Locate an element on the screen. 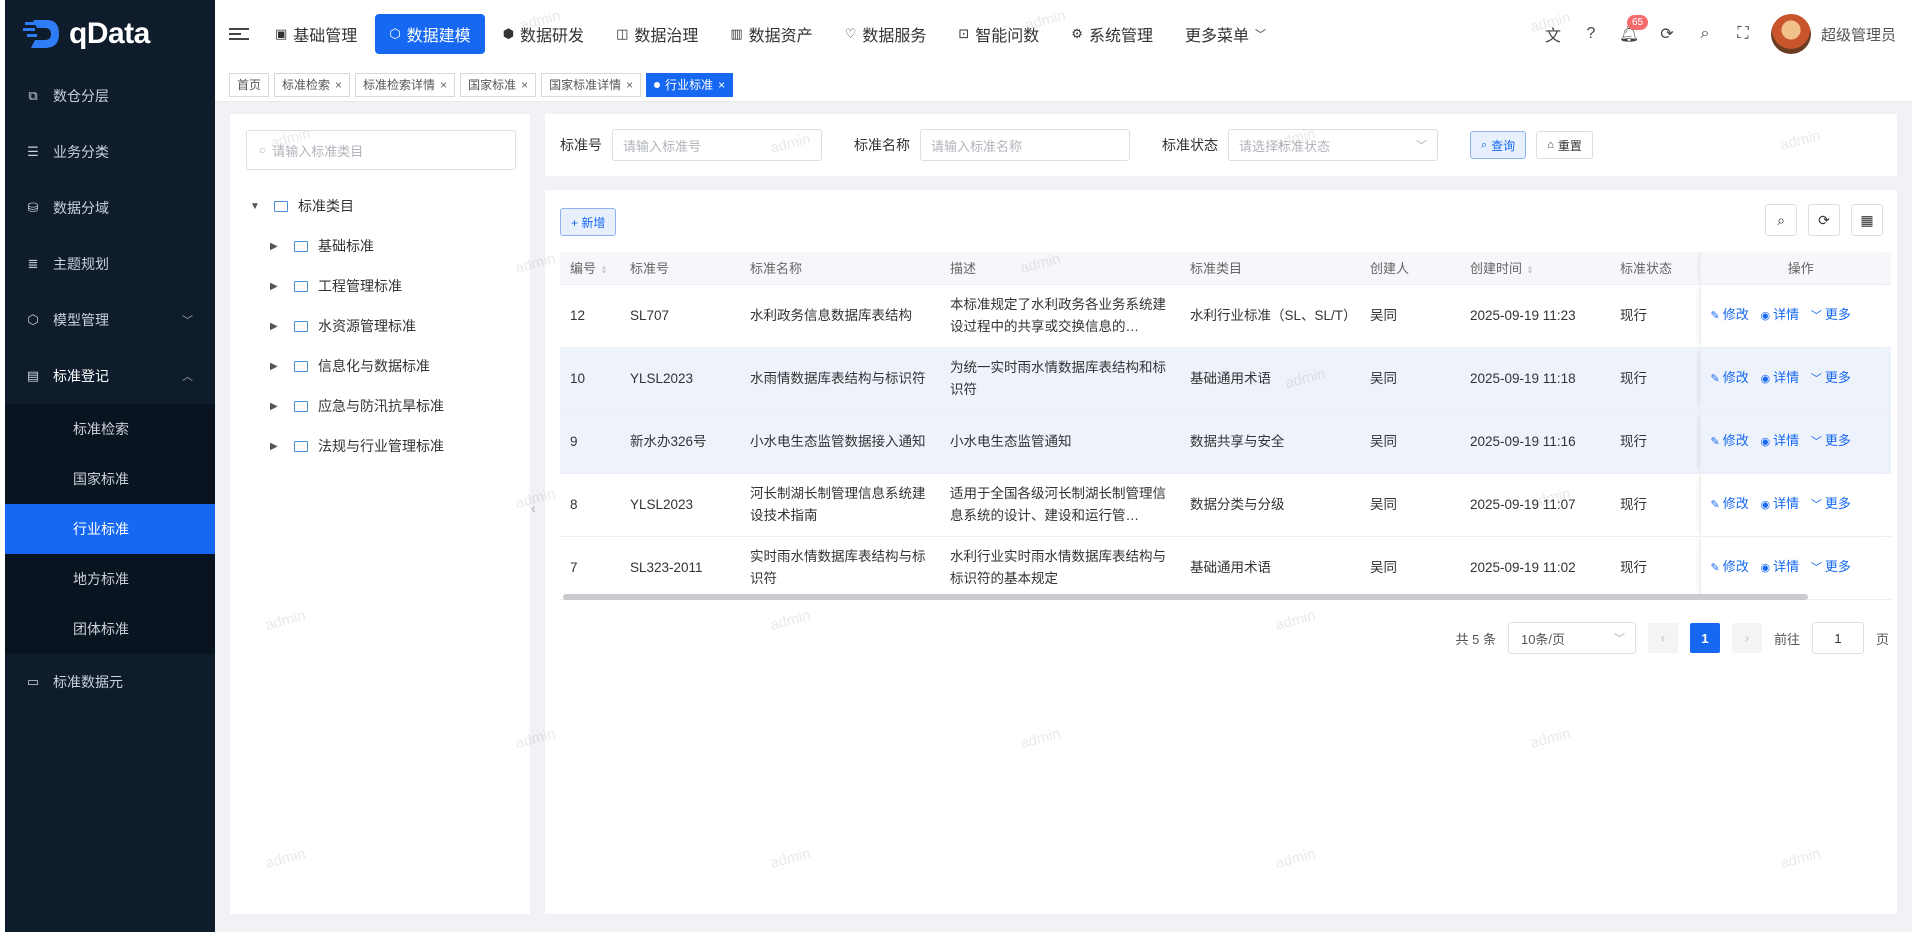 The height and width of the screenshot is (932, 1912). code-input: 请输入标准号 is located at coordinates (717, 145).